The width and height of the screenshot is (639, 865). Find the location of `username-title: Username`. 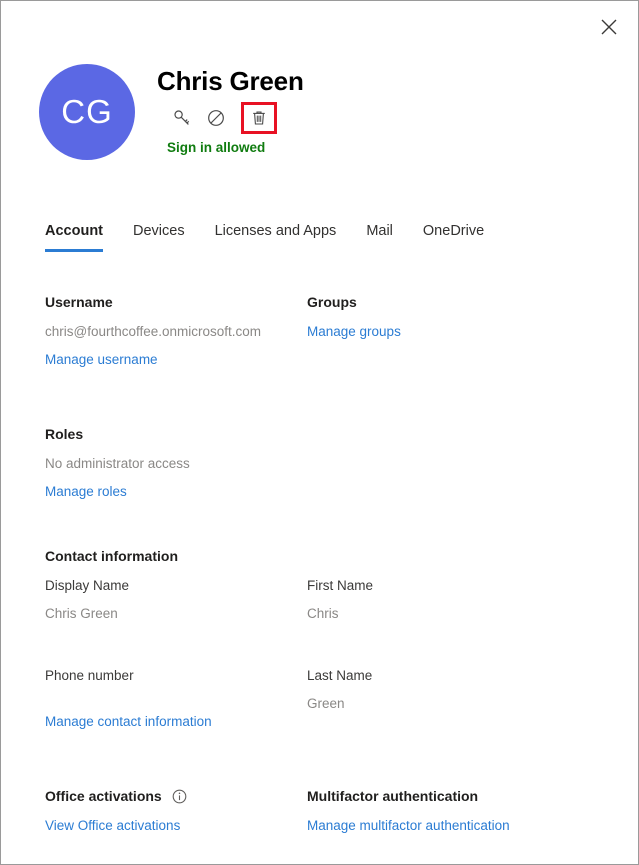

username-title: Username is located at coordinates (79, 302).